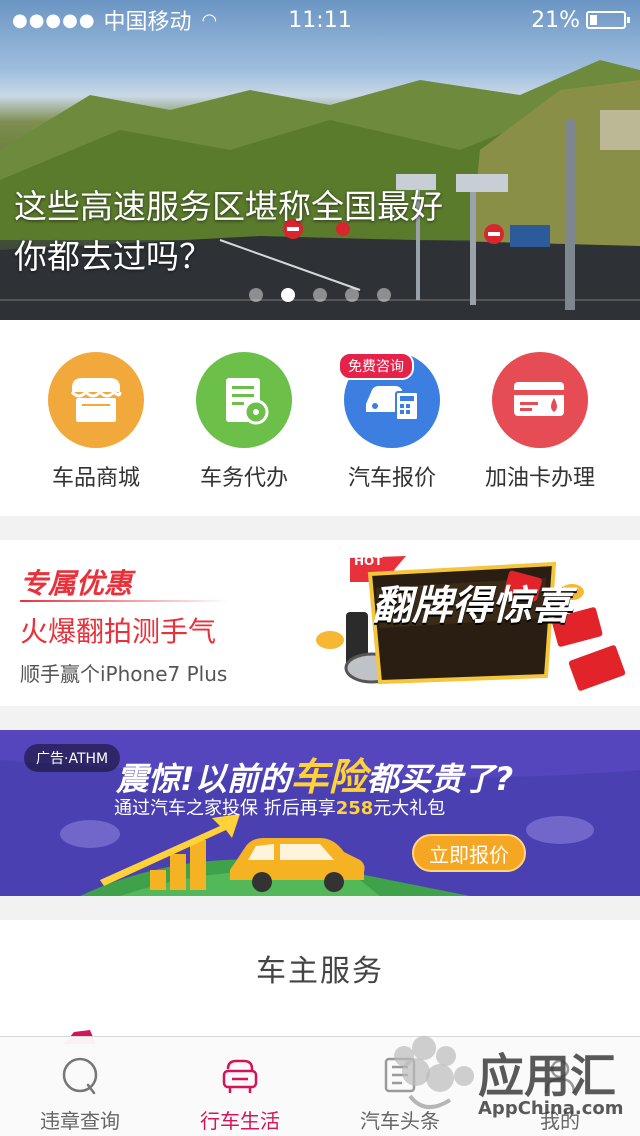 This screenshot has height=1136, width=640. I want to click on service-label: 车务代办, so click(243, 478).